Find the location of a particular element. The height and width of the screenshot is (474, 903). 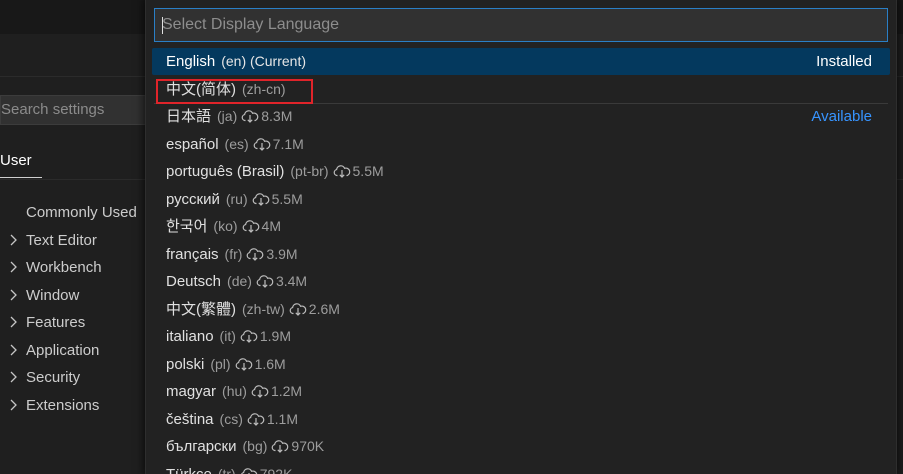

language-item: polski (pl) 1.6M is located at coordinates (521, 364).